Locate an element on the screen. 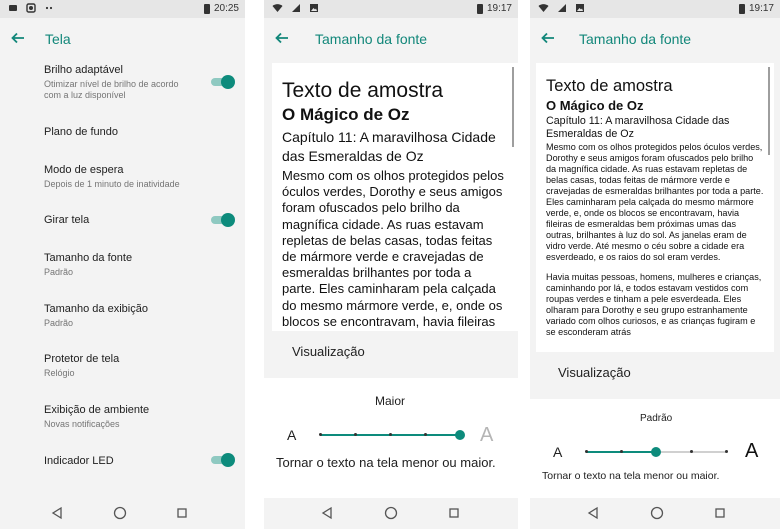 This screenshot has height=529, width=782. adaptive-brightness-toggle is located at coordinates (223, 82).